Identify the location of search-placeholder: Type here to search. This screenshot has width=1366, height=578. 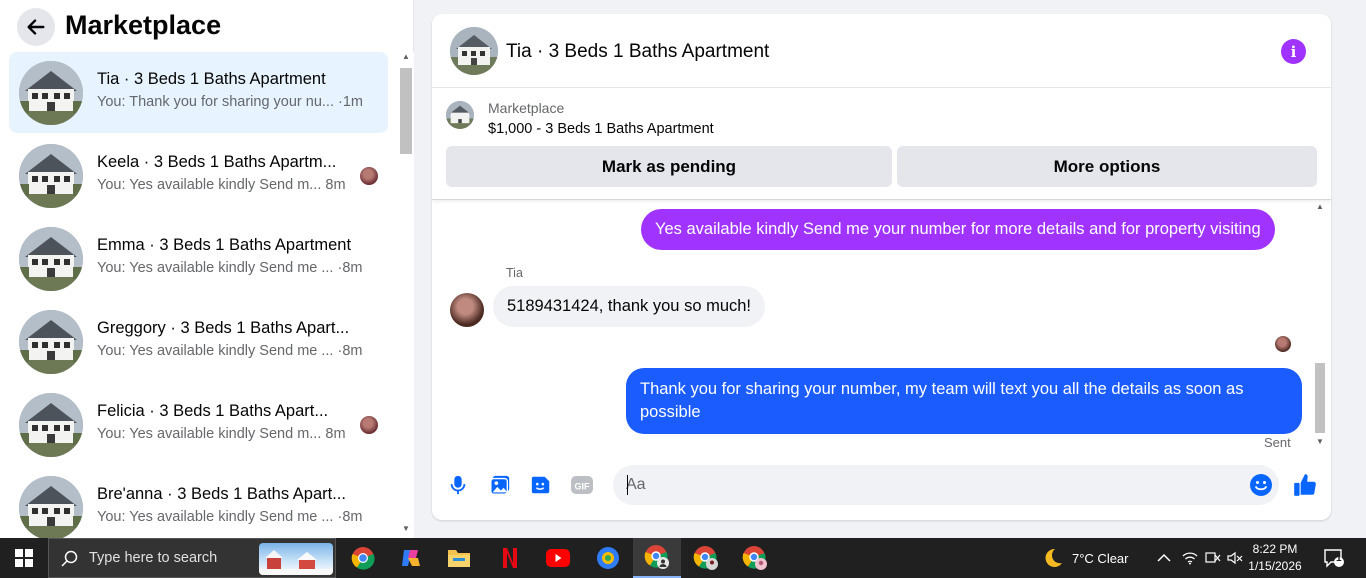
(153, 558).